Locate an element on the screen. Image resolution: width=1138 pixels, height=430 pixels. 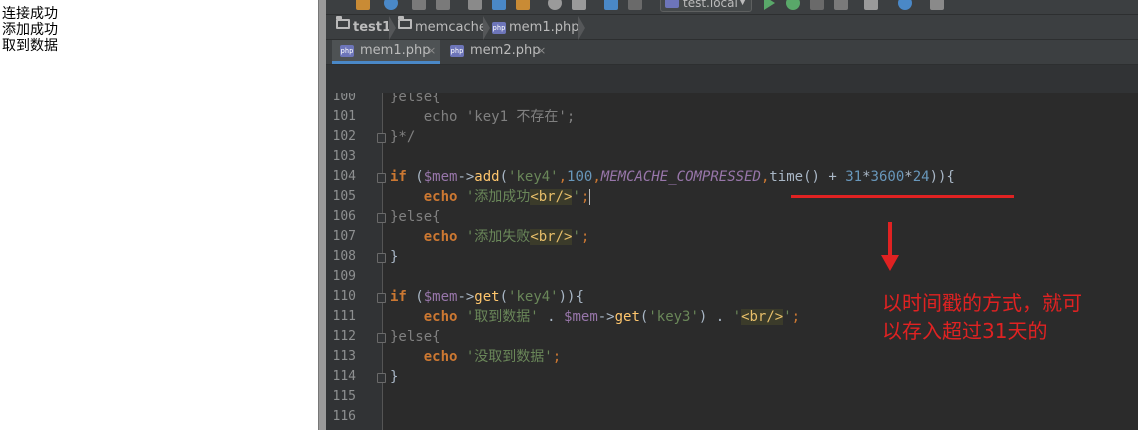
line-number: 113 is located at coordinates (344, 356).